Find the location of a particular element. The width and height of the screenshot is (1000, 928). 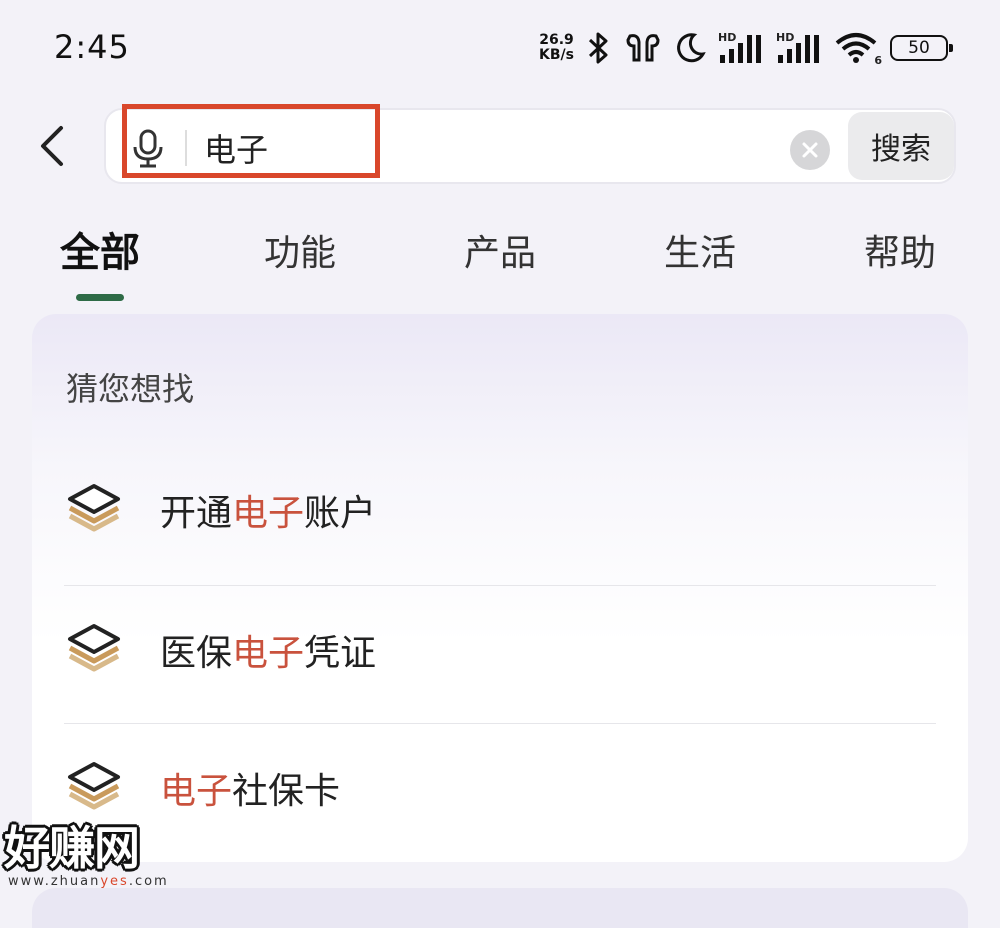

search-button: 搜索 is located at coordinates (901, 146).